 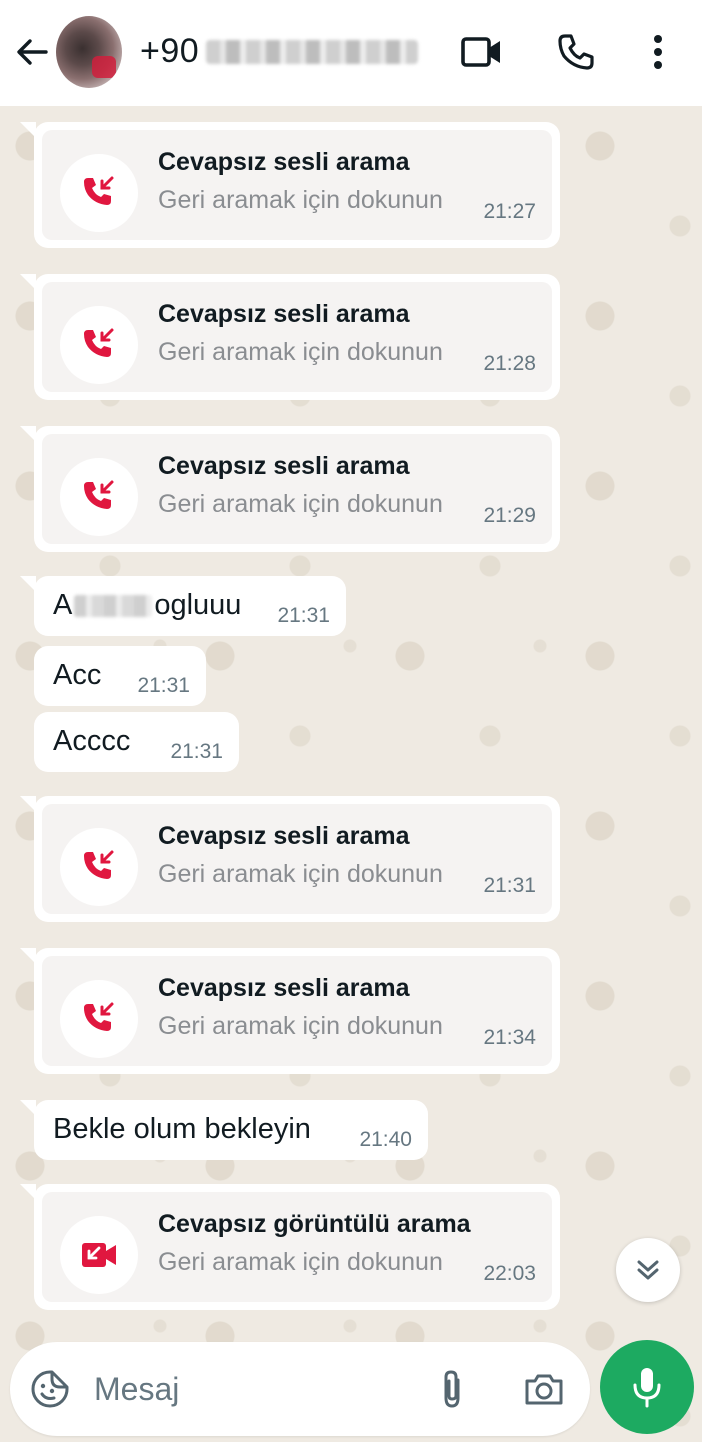 I want to click on contact-name: +90, so click(x=169, y=51).